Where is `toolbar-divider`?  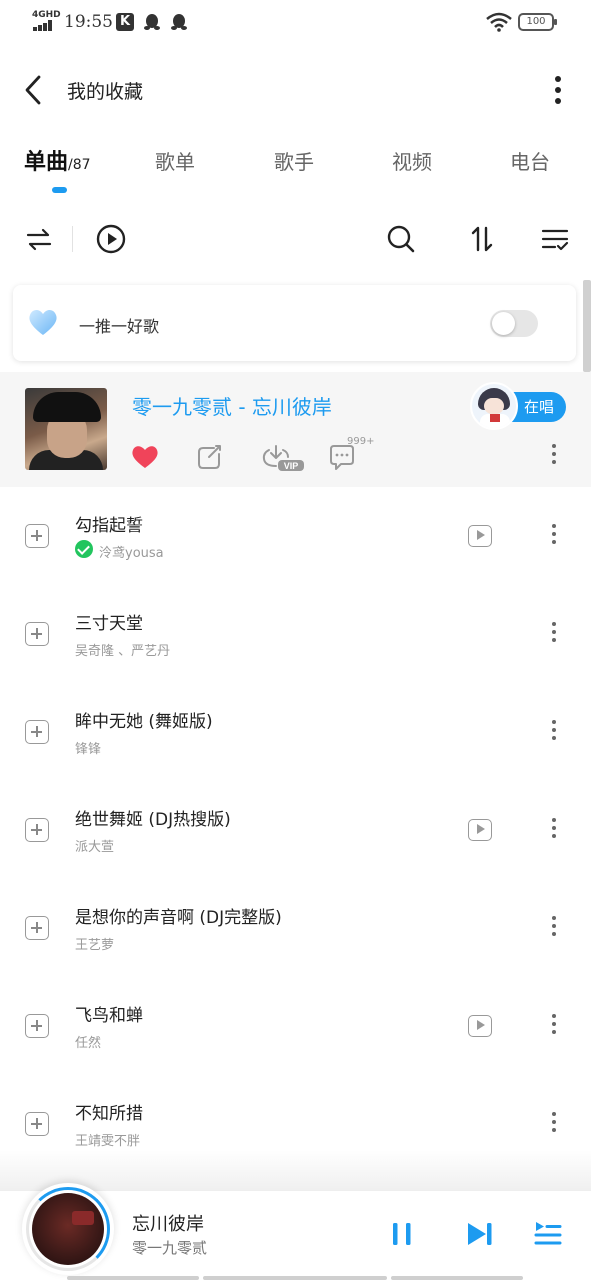
toolbar-divider is located at coordinates (72, 239).